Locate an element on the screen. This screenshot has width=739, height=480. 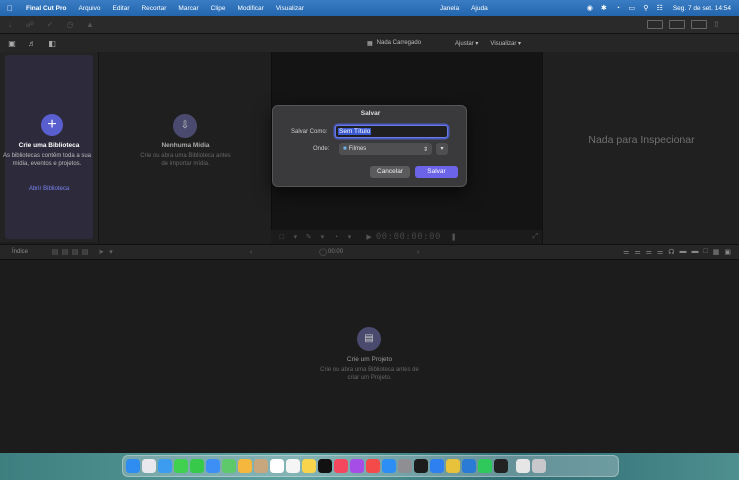
effects-browser-icon: ▦ is located at coordinates (716, 252).